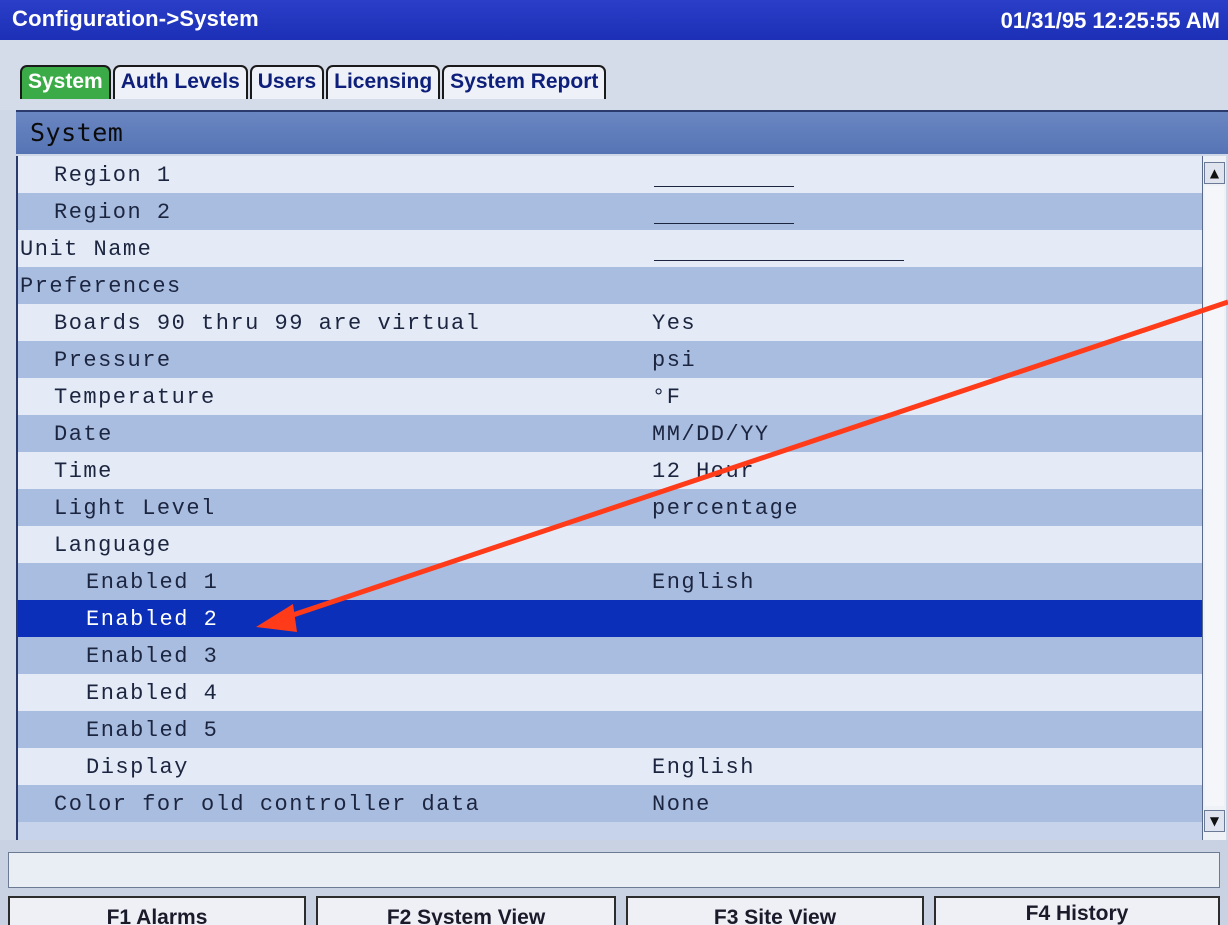 This screenshot has height=925, width=1228. Describe the element at coordinates (83, 471) in the screenshot. I see `row-label: Time` at that location.